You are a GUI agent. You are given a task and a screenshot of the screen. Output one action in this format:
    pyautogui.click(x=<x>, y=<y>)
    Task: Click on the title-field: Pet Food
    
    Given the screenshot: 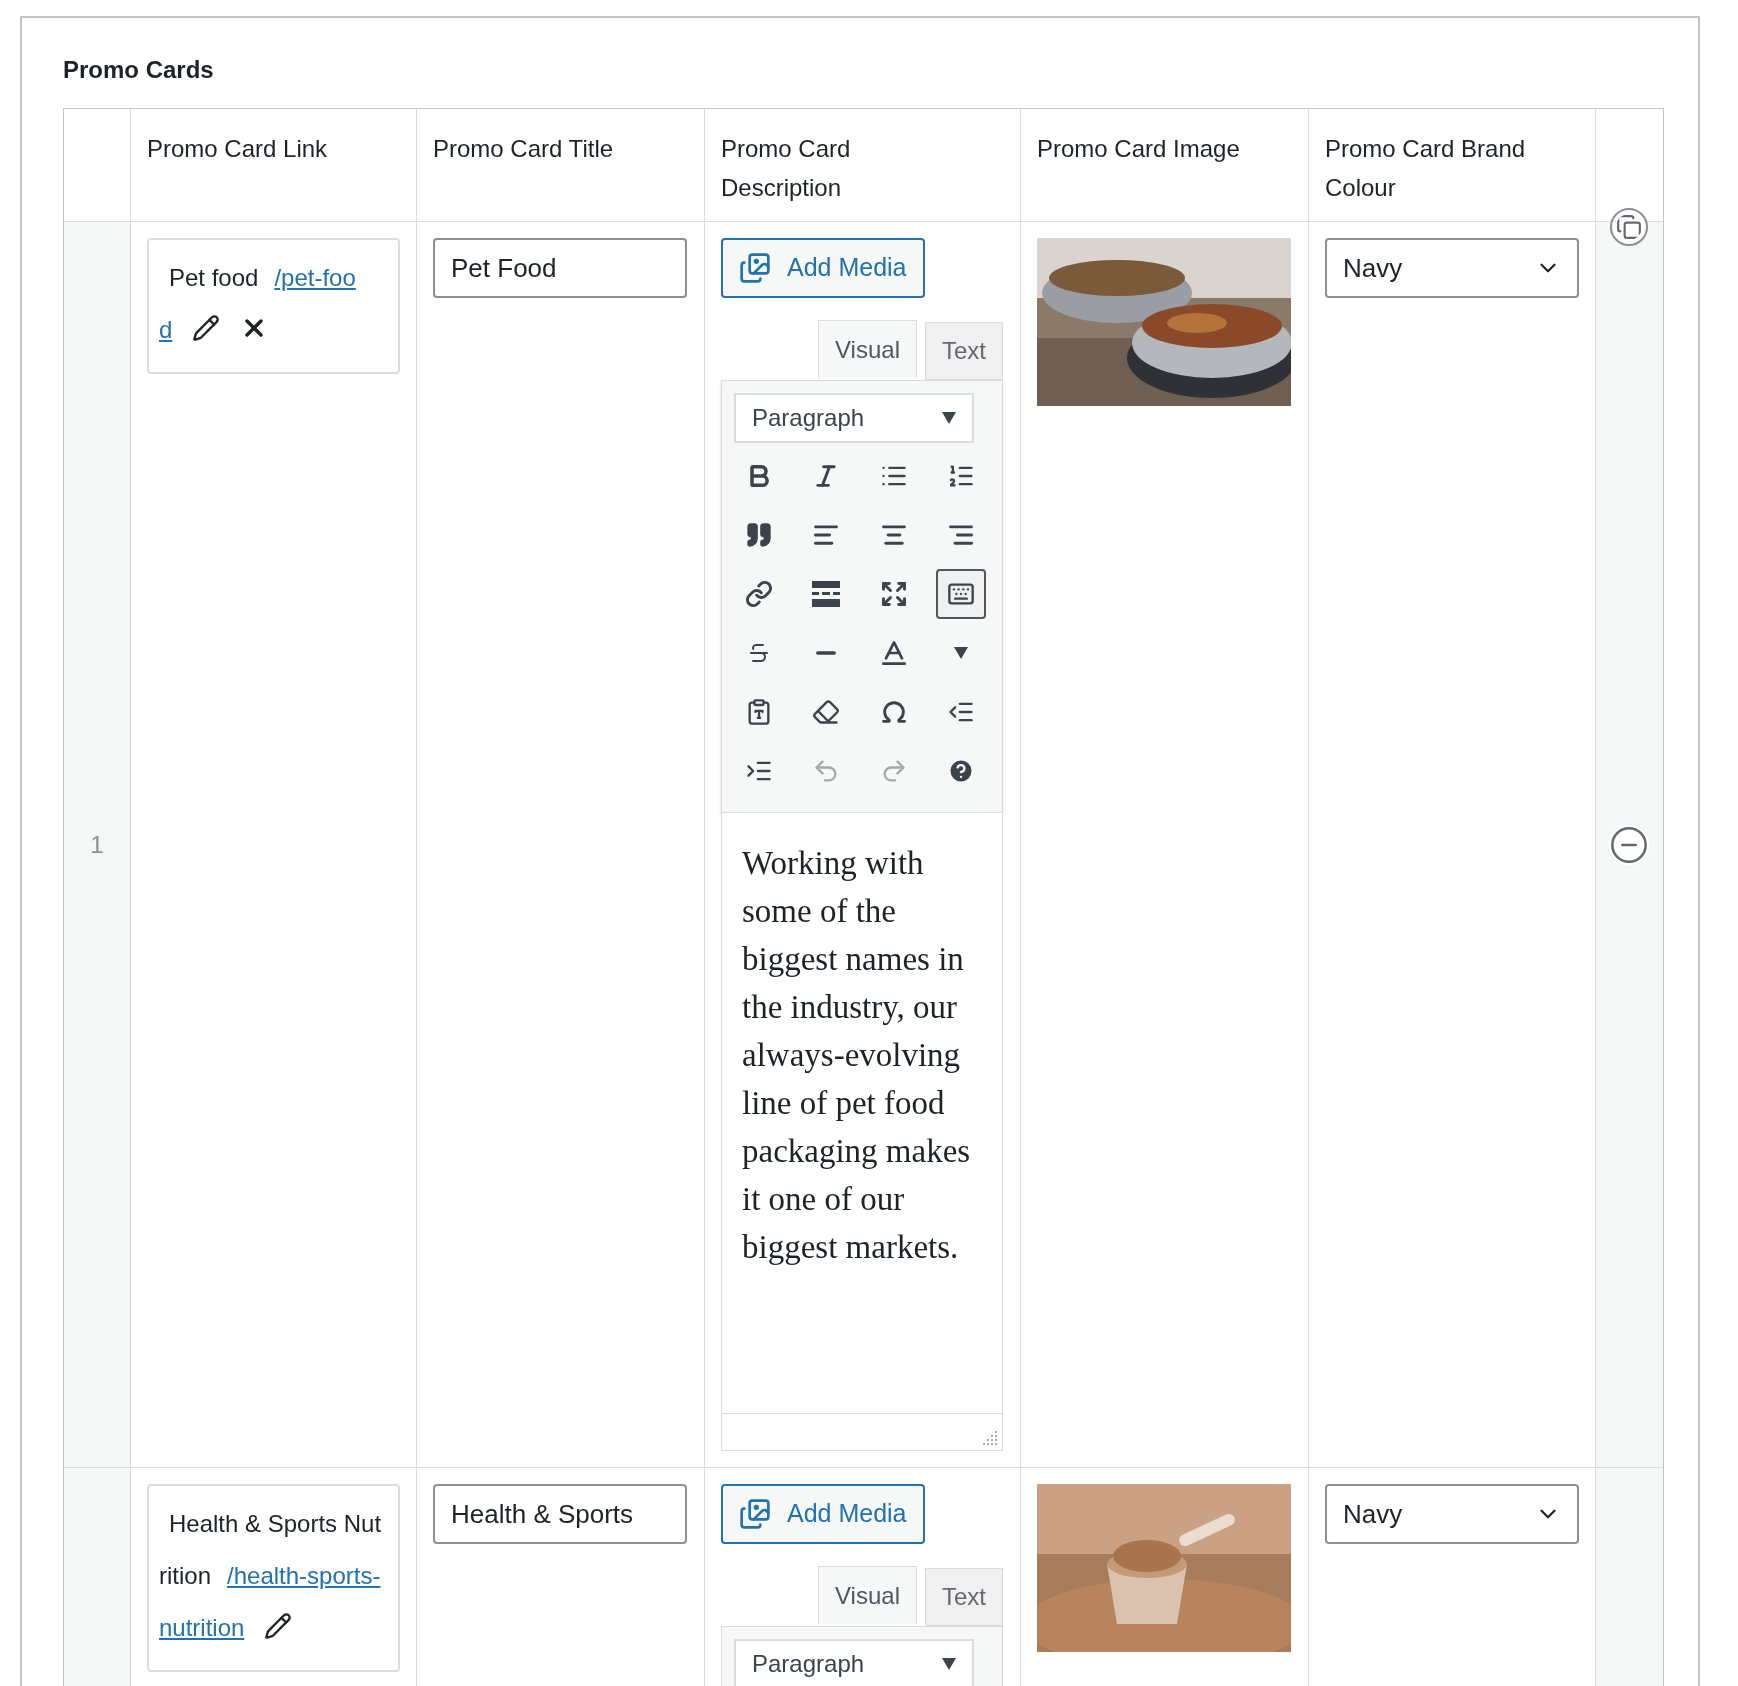 What is the action you would take?
    pyautogui.click(x=560, y=268)
    